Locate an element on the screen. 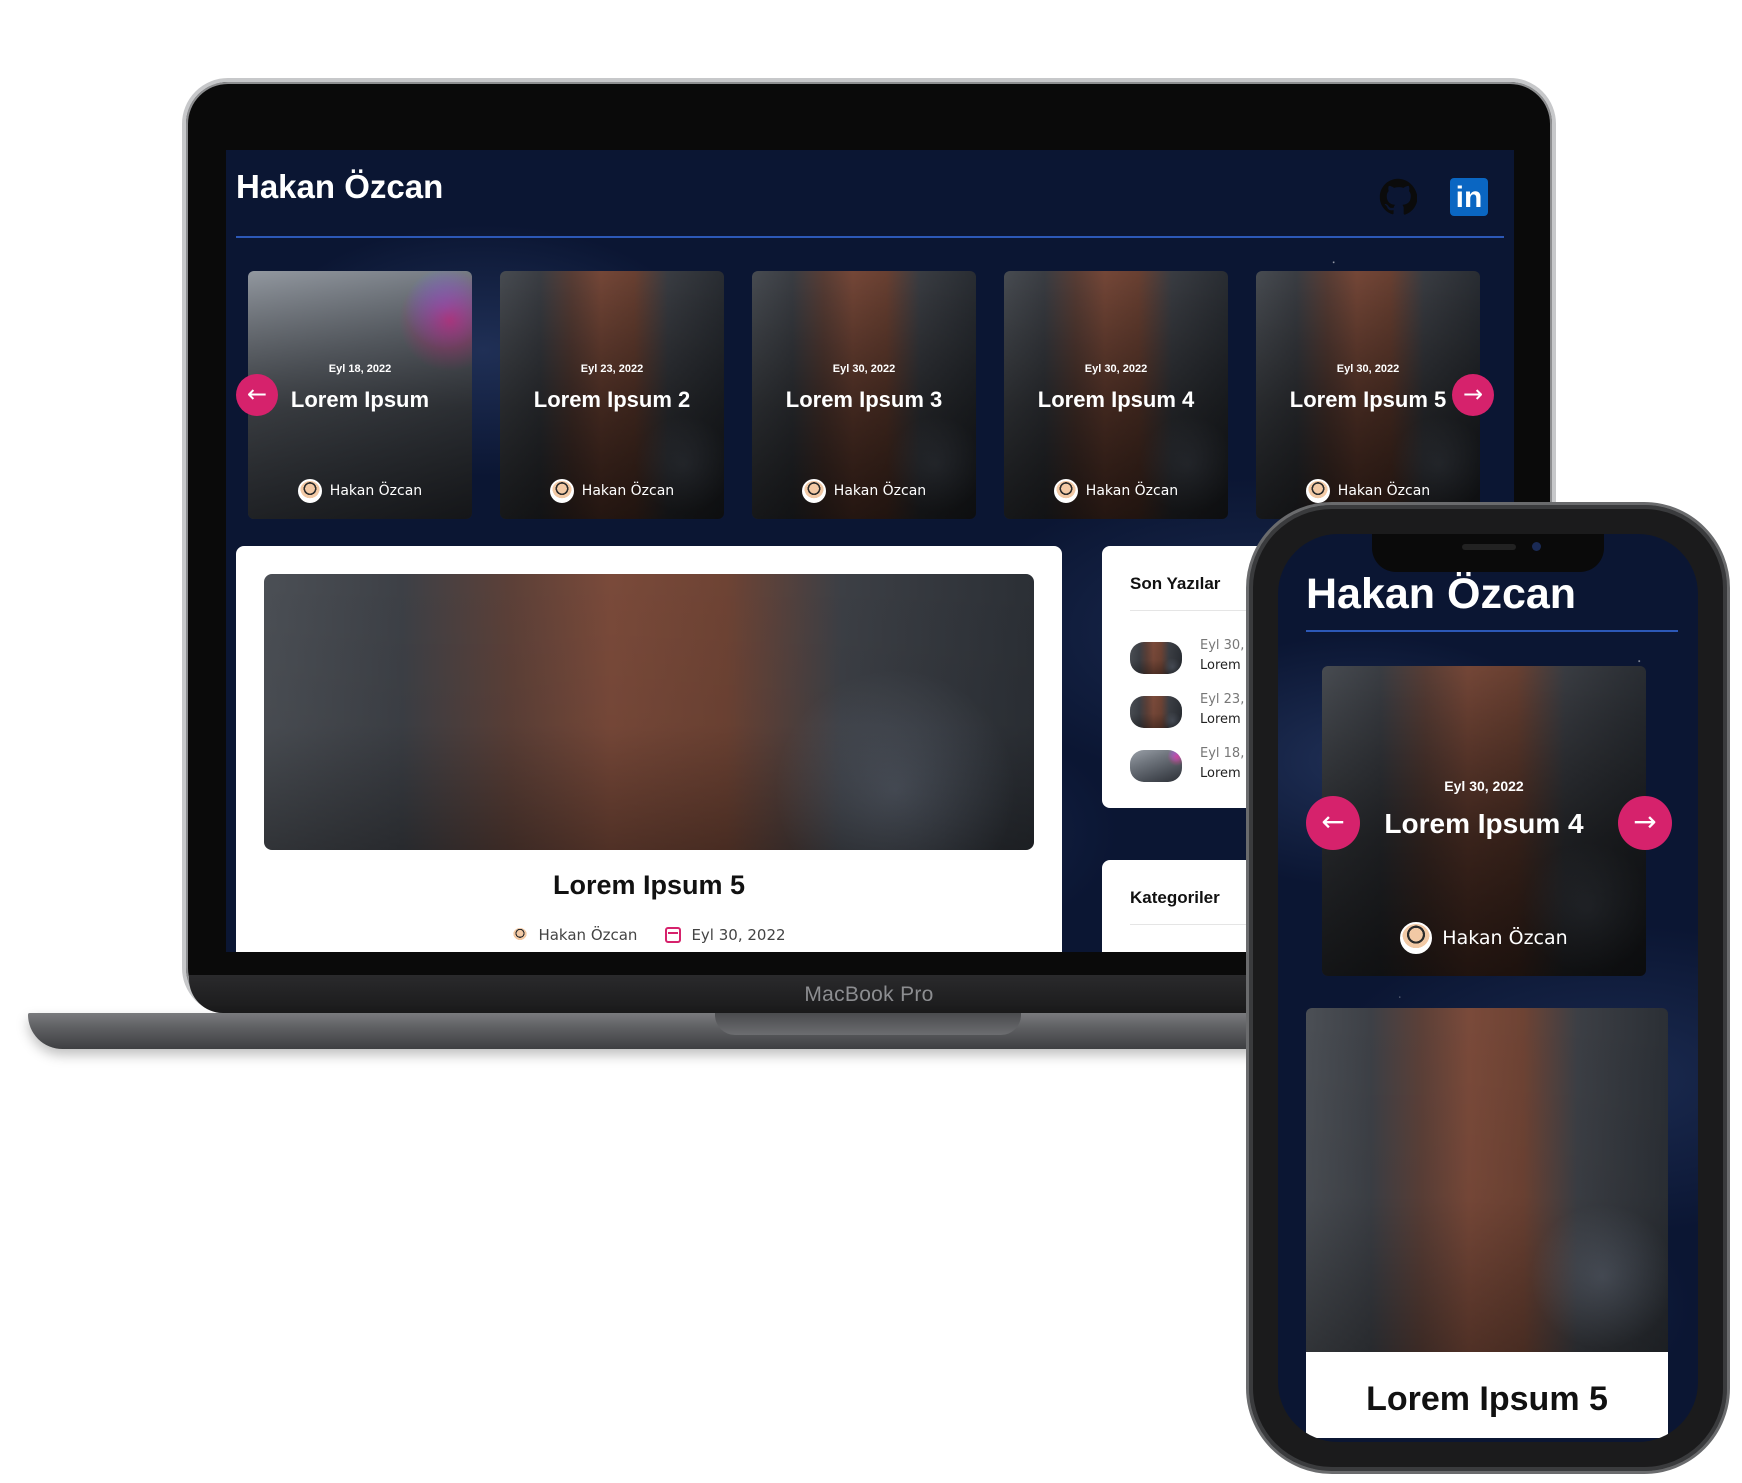 This screenshot has height=1483, width=1742. phone-notch is located at coordinates (1488, 553).